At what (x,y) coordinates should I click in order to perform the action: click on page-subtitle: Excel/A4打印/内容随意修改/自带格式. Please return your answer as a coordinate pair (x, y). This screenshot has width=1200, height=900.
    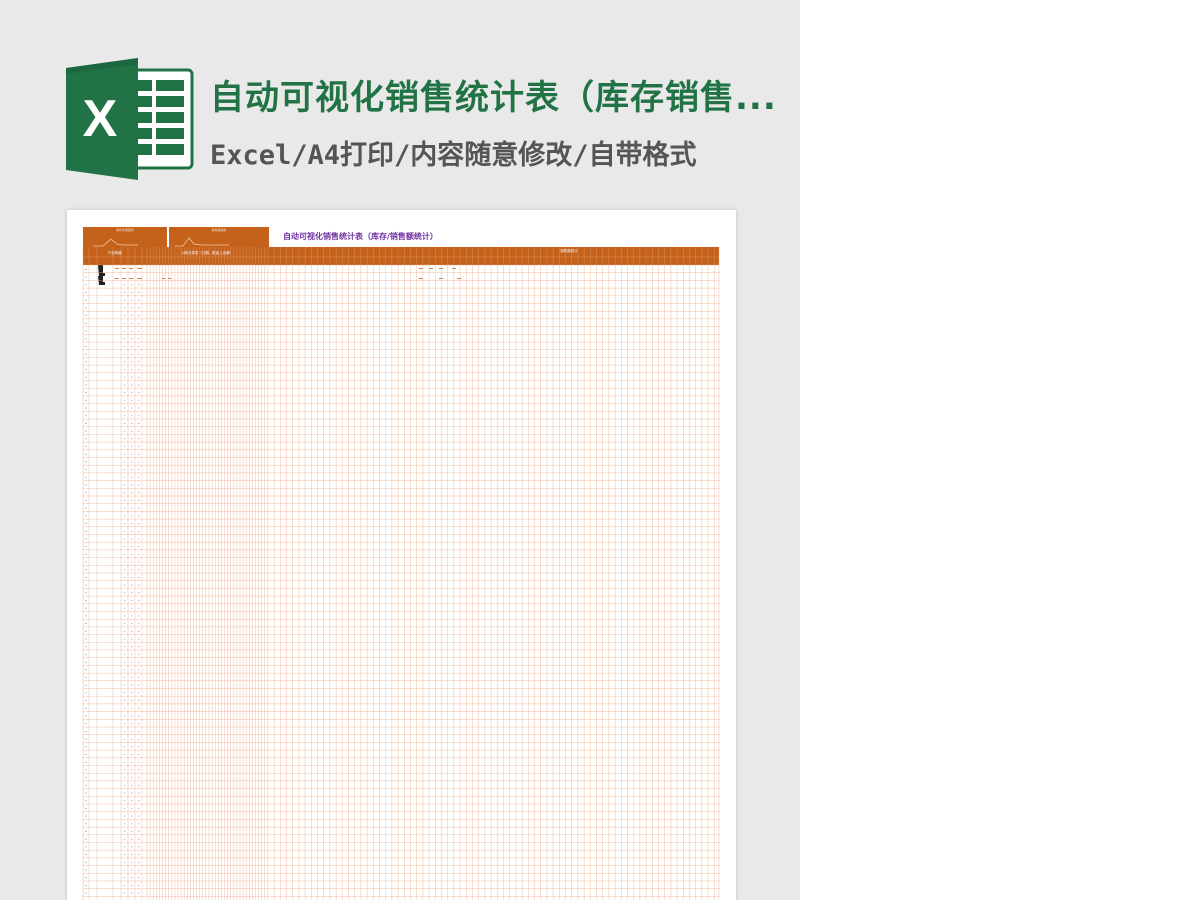
    Looking at the image, I should click on (453, 155).